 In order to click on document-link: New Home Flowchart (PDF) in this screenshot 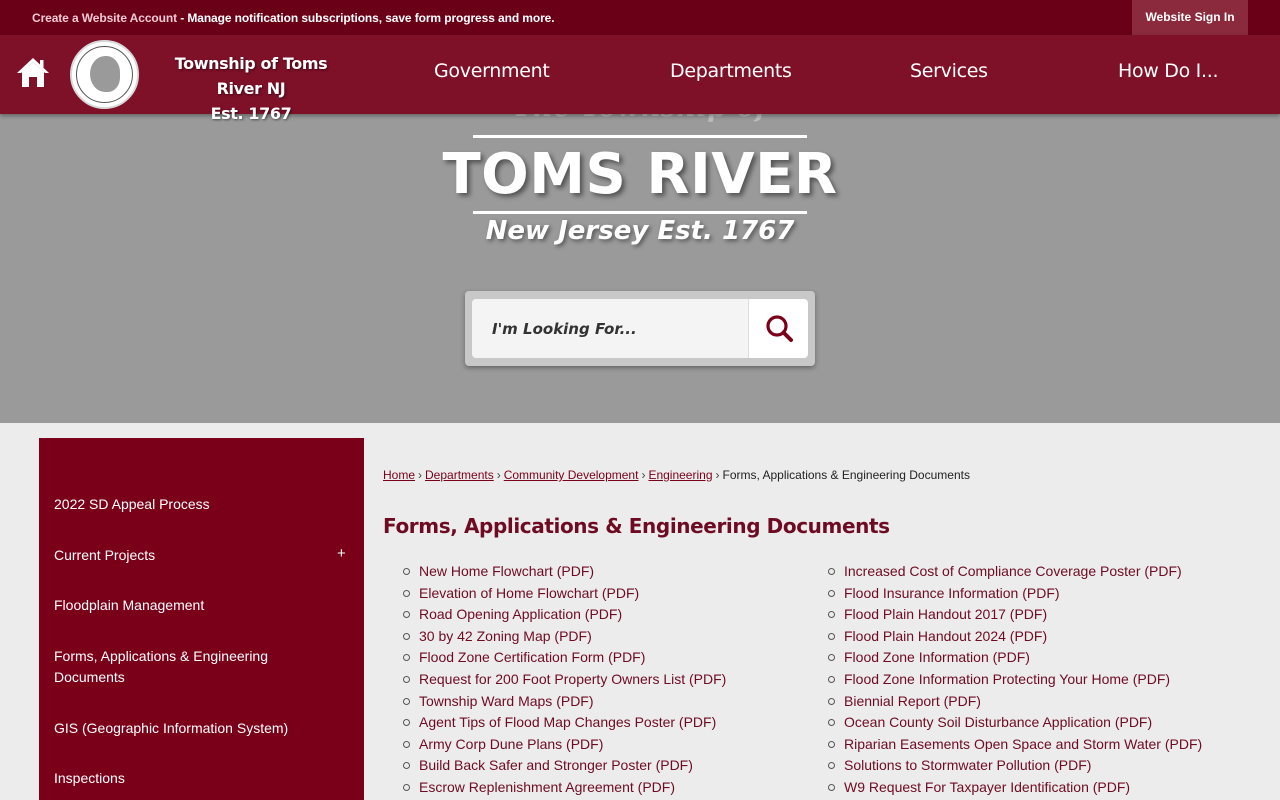, I will do `click(506, 571)`.